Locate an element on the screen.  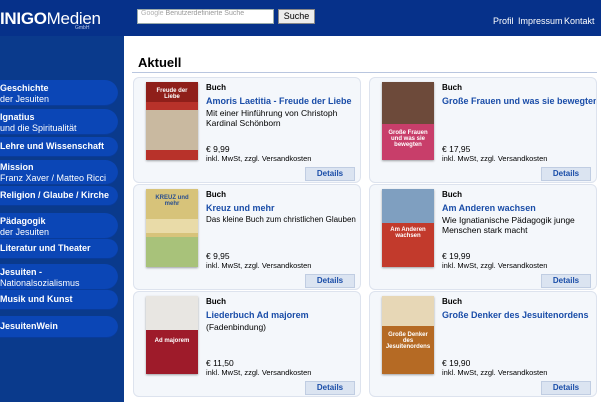
nav-profil: Profil is located at coordinates (503, 21).